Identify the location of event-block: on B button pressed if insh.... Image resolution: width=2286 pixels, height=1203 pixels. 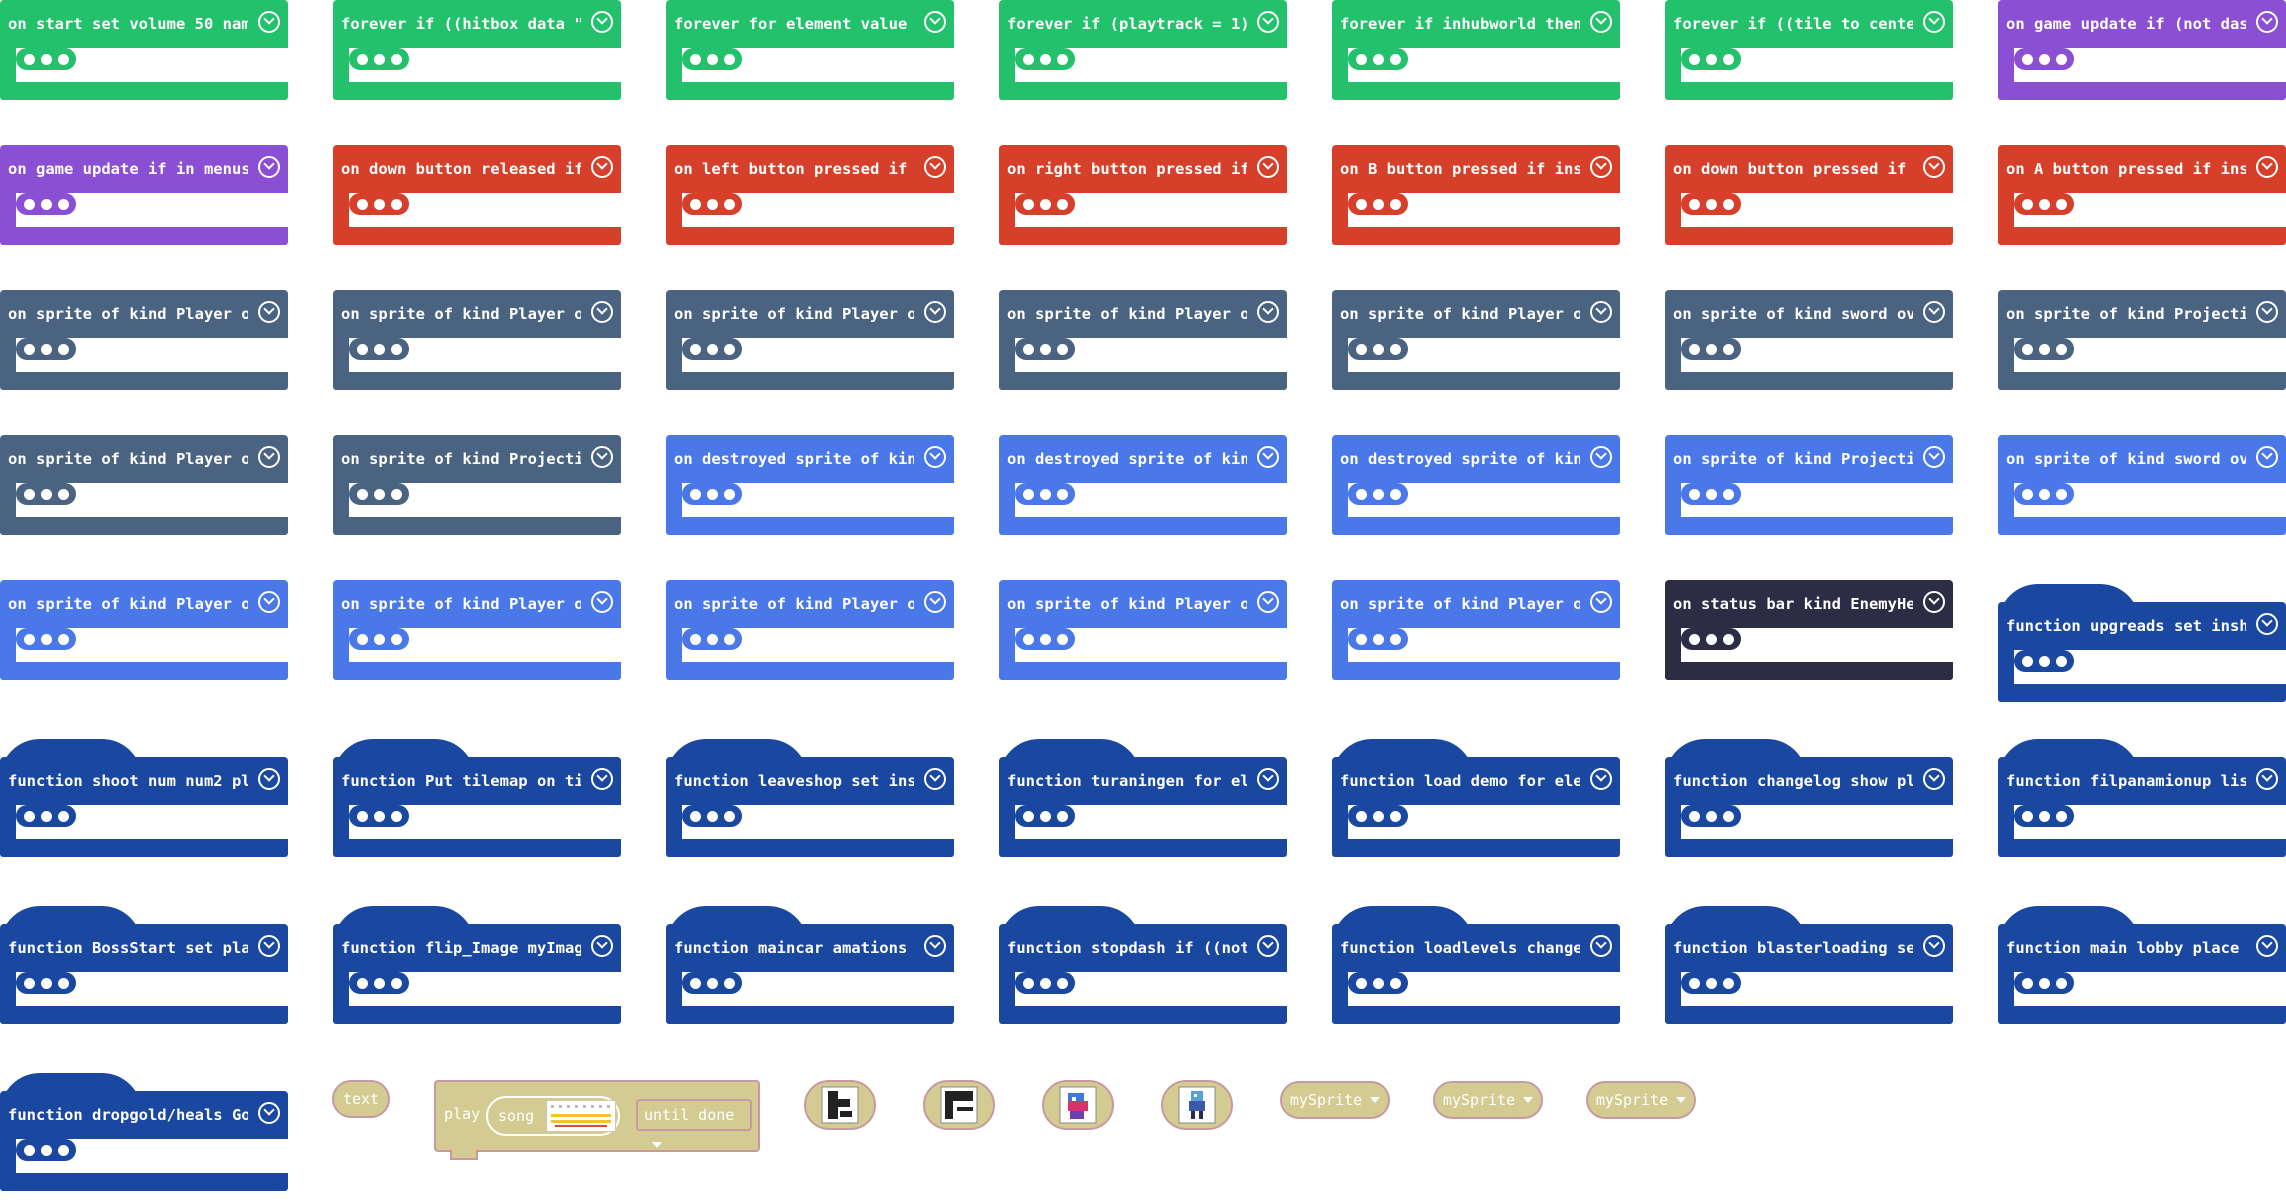
(1476, 195).